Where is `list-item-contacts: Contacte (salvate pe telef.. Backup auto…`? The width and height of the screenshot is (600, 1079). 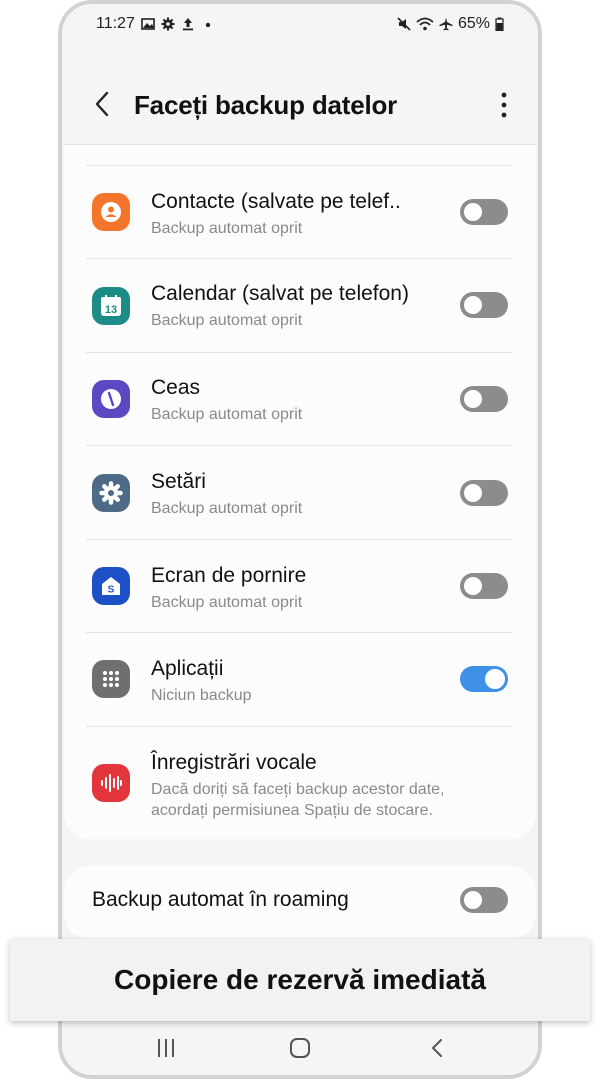 list-item-contacts: Contacte (salvate pe telef.. Backup auto… is located at coordinates (300, 211).